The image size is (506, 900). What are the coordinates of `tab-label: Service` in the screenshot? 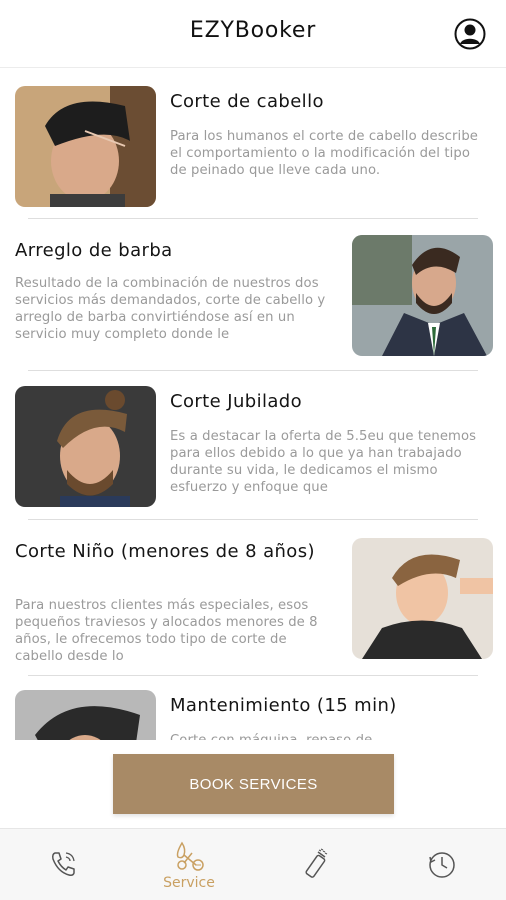 It's located at (189, 883).